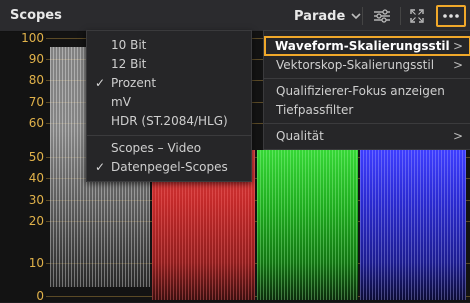 Image resolution: width=470 pixels, height=303 pixels. What do you see at coordinates (36, 80) in the screenshot?
I see `y-tick: 80` at bounding box center [36, 80].